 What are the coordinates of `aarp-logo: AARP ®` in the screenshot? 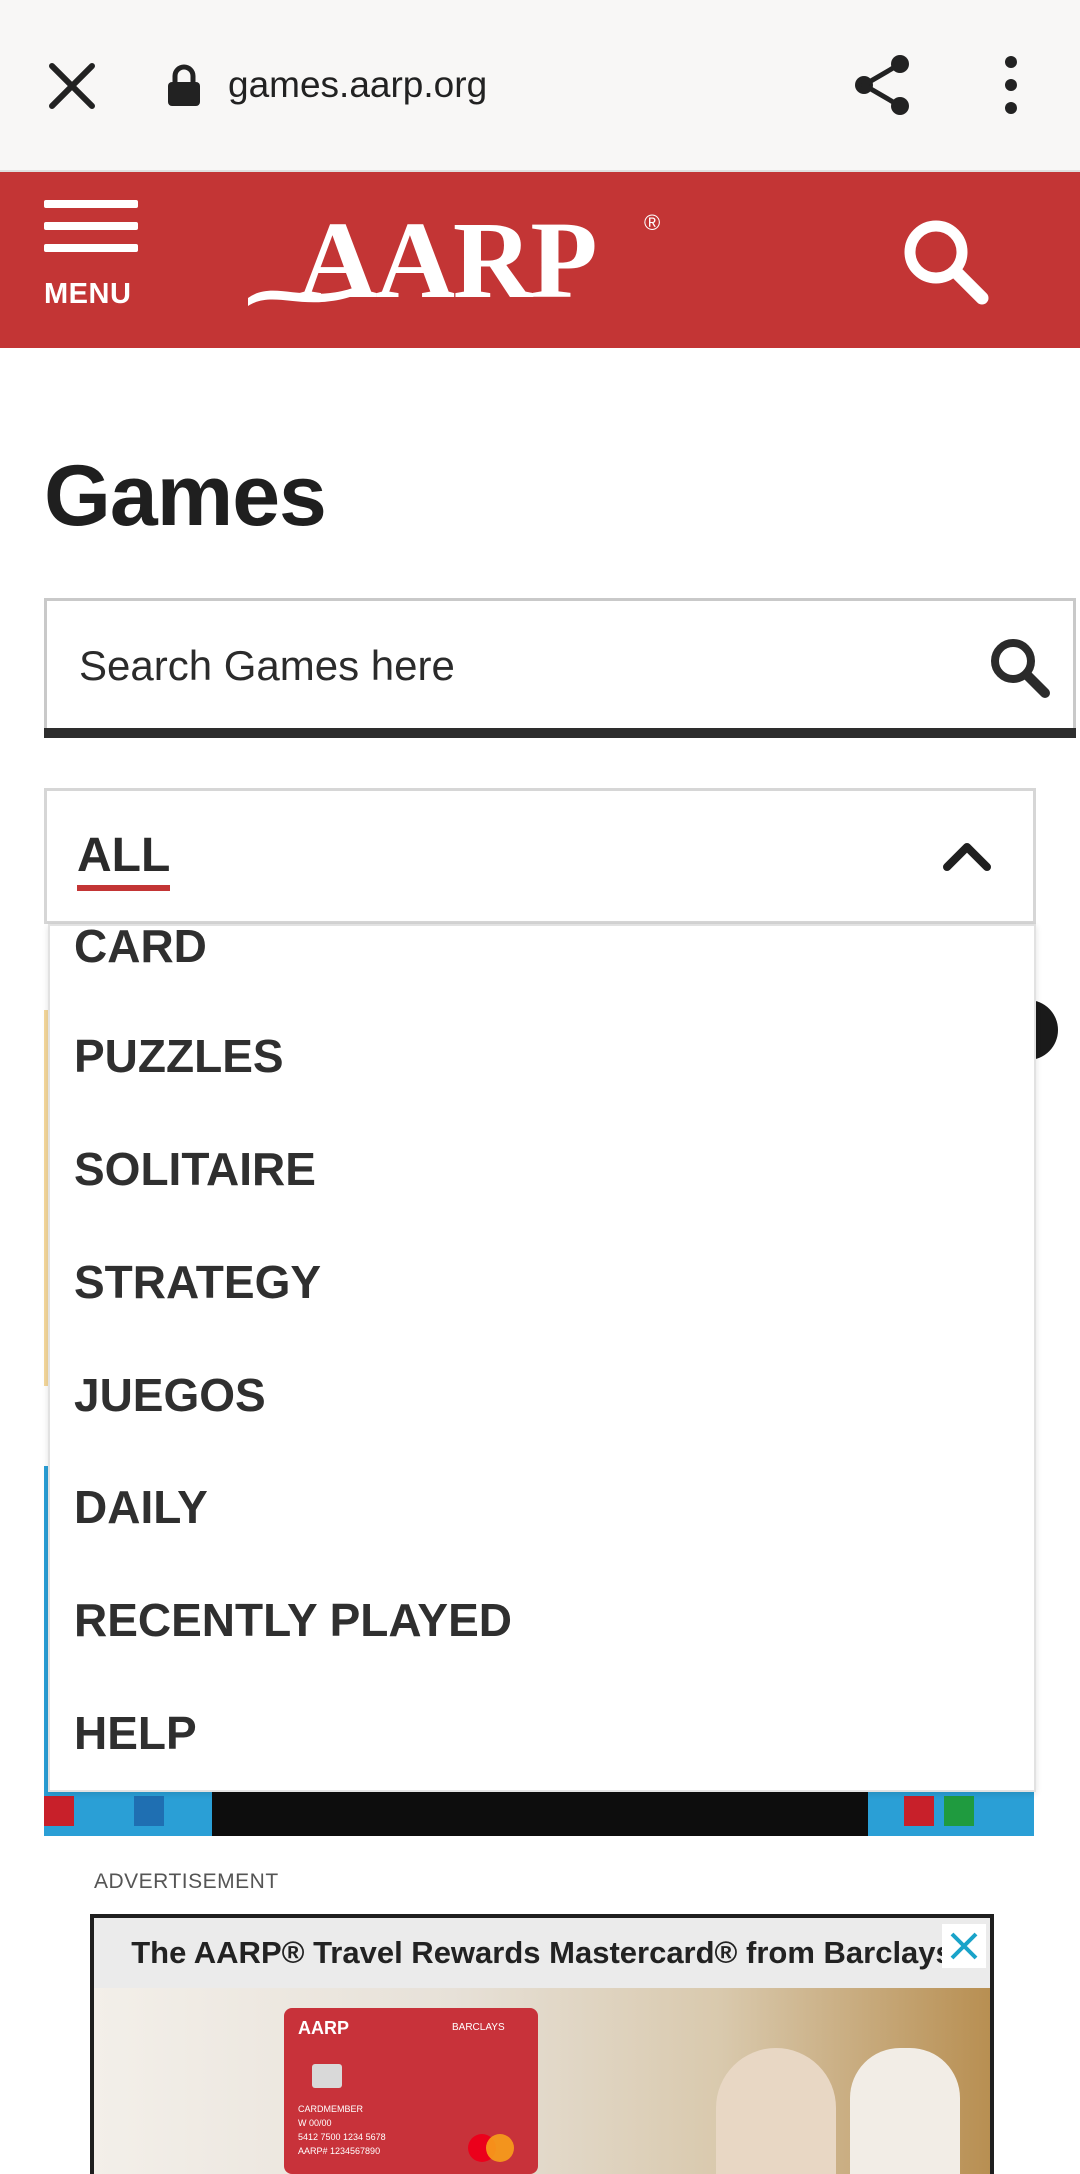 It's located at (456, 260).